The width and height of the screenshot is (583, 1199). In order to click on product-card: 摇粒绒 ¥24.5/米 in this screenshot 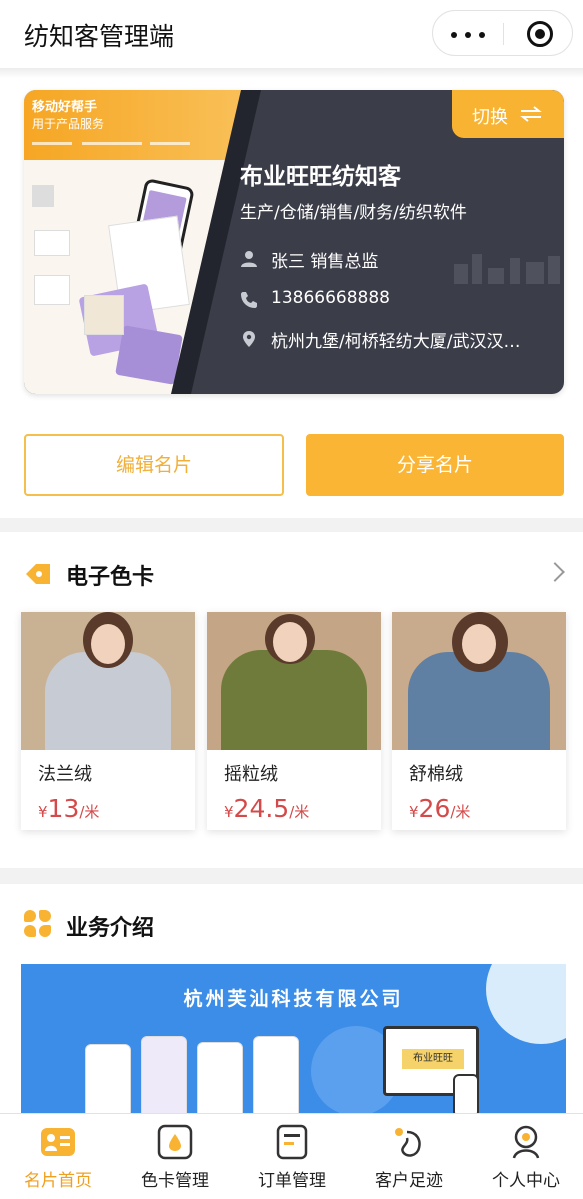, I will do `click(294, 721)`.